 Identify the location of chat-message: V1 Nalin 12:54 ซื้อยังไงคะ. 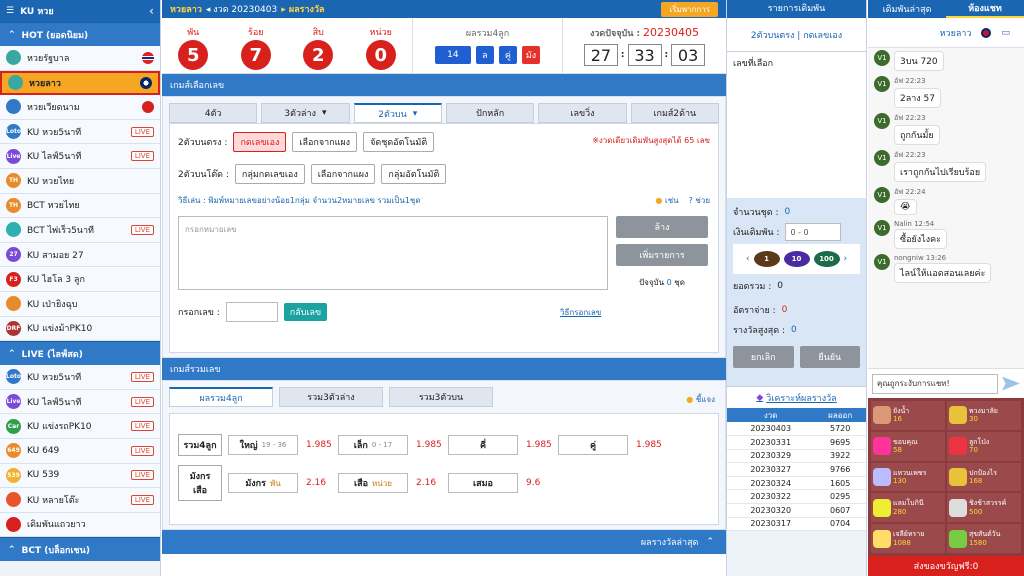
(946, 234).